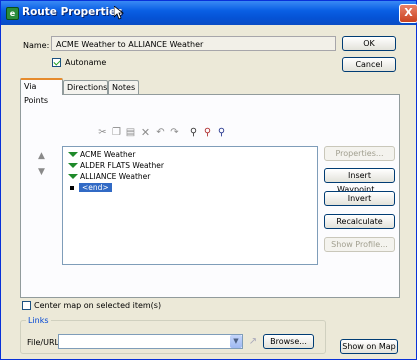 The height and width of the screenshot is (360, 417). Describe the element at coordinates (72, 188) in the screenshot. I see `end-marker-icon` at that location.